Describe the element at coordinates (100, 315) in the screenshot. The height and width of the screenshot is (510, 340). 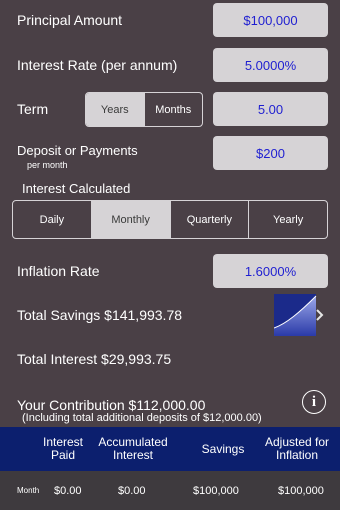
I see `total-savings-text: Total Savings $141,993.78` at that location.